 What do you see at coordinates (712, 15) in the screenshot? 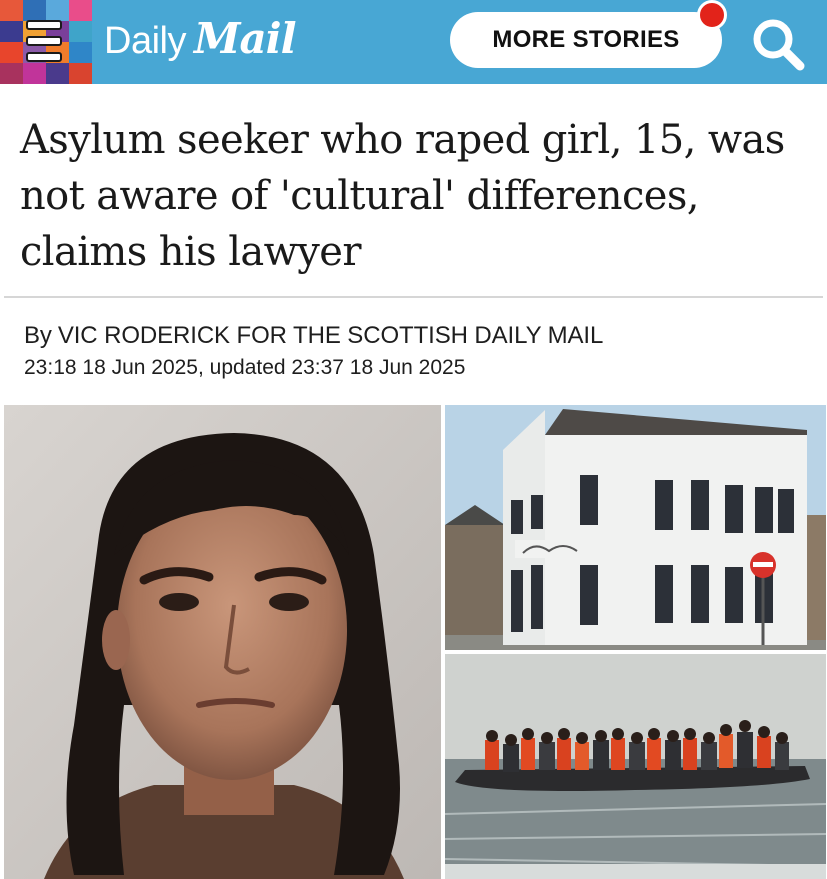
I see `notification-dot` at bounding box center [712, 15].